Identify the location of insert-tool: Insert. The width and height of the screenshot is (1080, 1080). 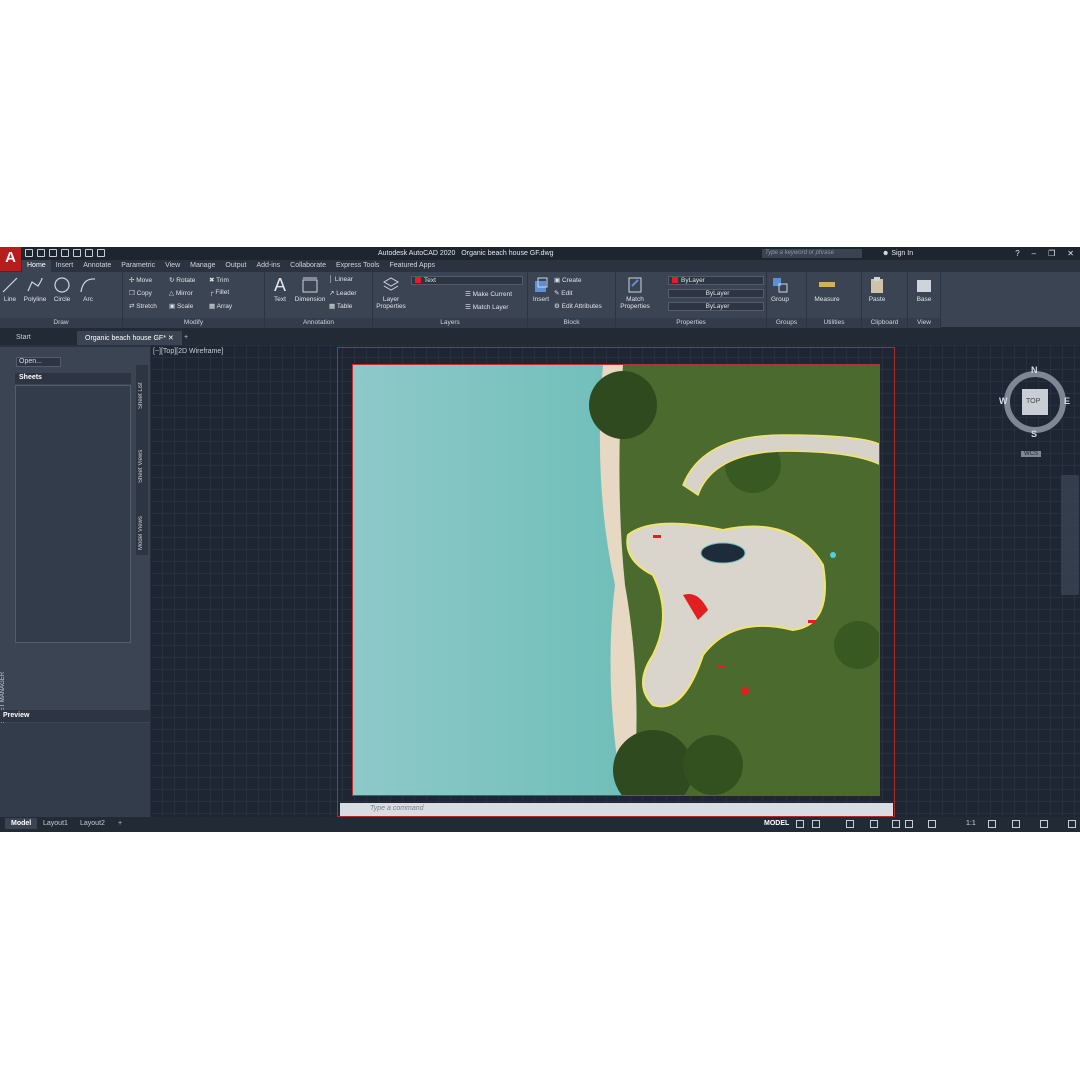
(541, 288).